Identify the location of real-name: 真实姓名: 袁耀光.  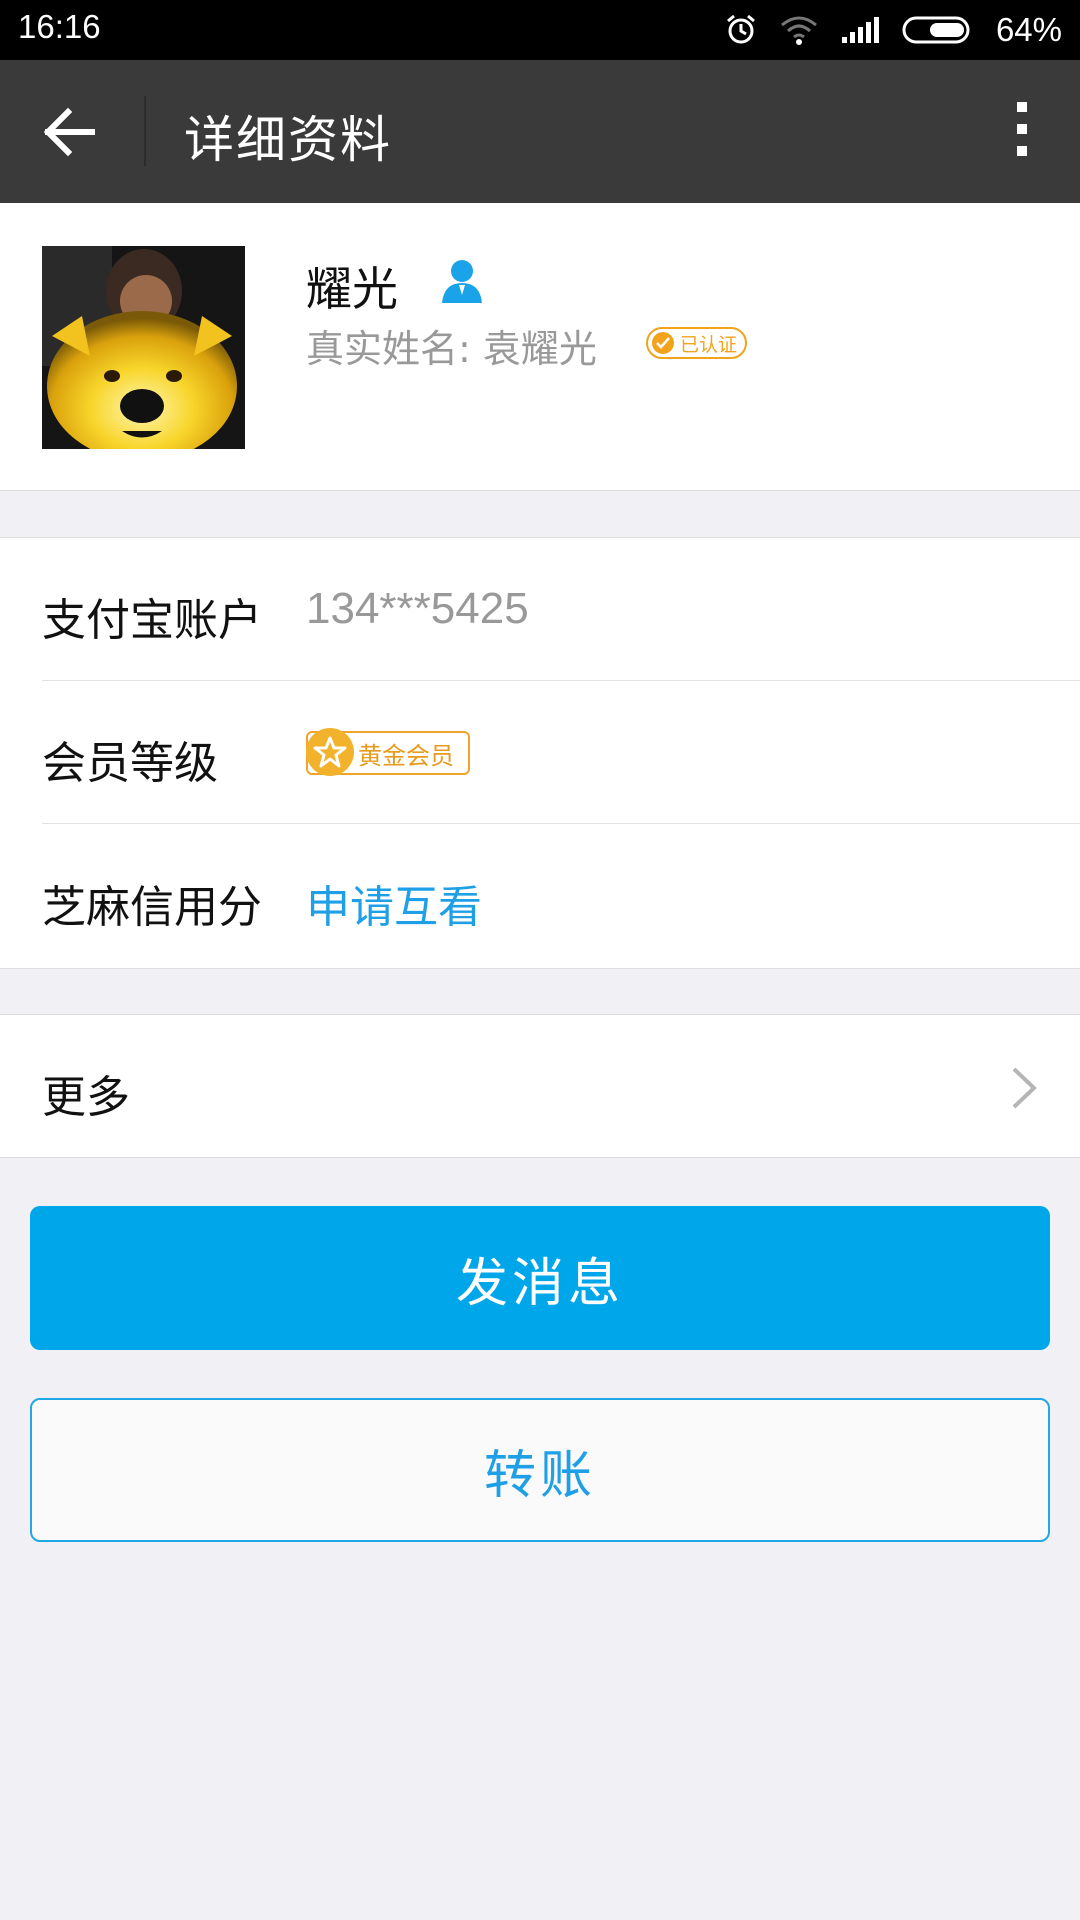
(451, 349).